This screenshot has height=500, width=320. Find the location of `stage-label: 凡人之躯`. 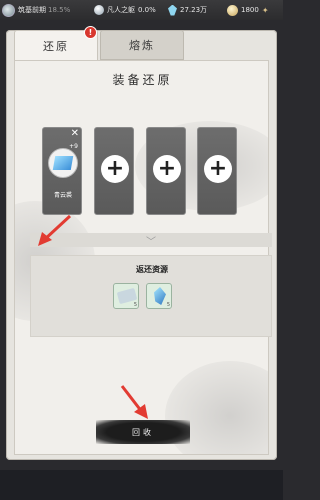

stage-label: 凡人之躯 is located at coordinates (121, 10).